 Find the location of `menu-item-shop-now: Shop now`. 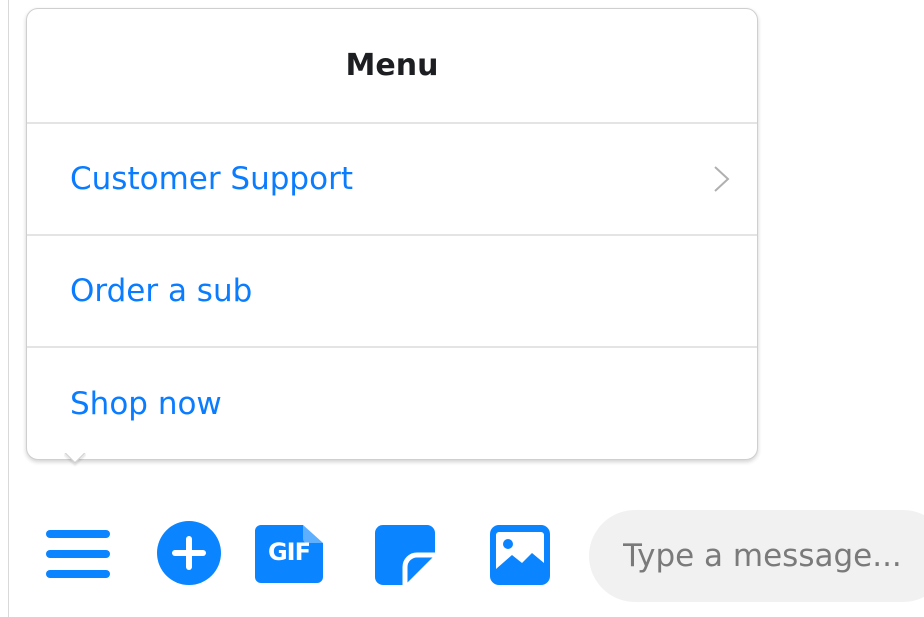

menu-item-shop-now: Shop now is located at coordinates (392, 404).